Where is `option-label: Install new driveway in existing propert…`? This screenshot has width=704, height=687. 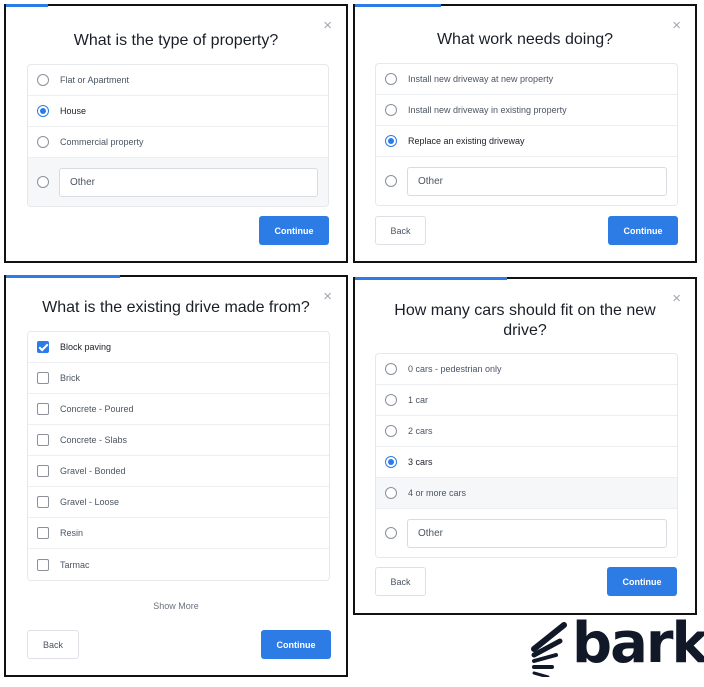
option-label: Install new driveway in existing propert… is located at coordinates (487, 110).